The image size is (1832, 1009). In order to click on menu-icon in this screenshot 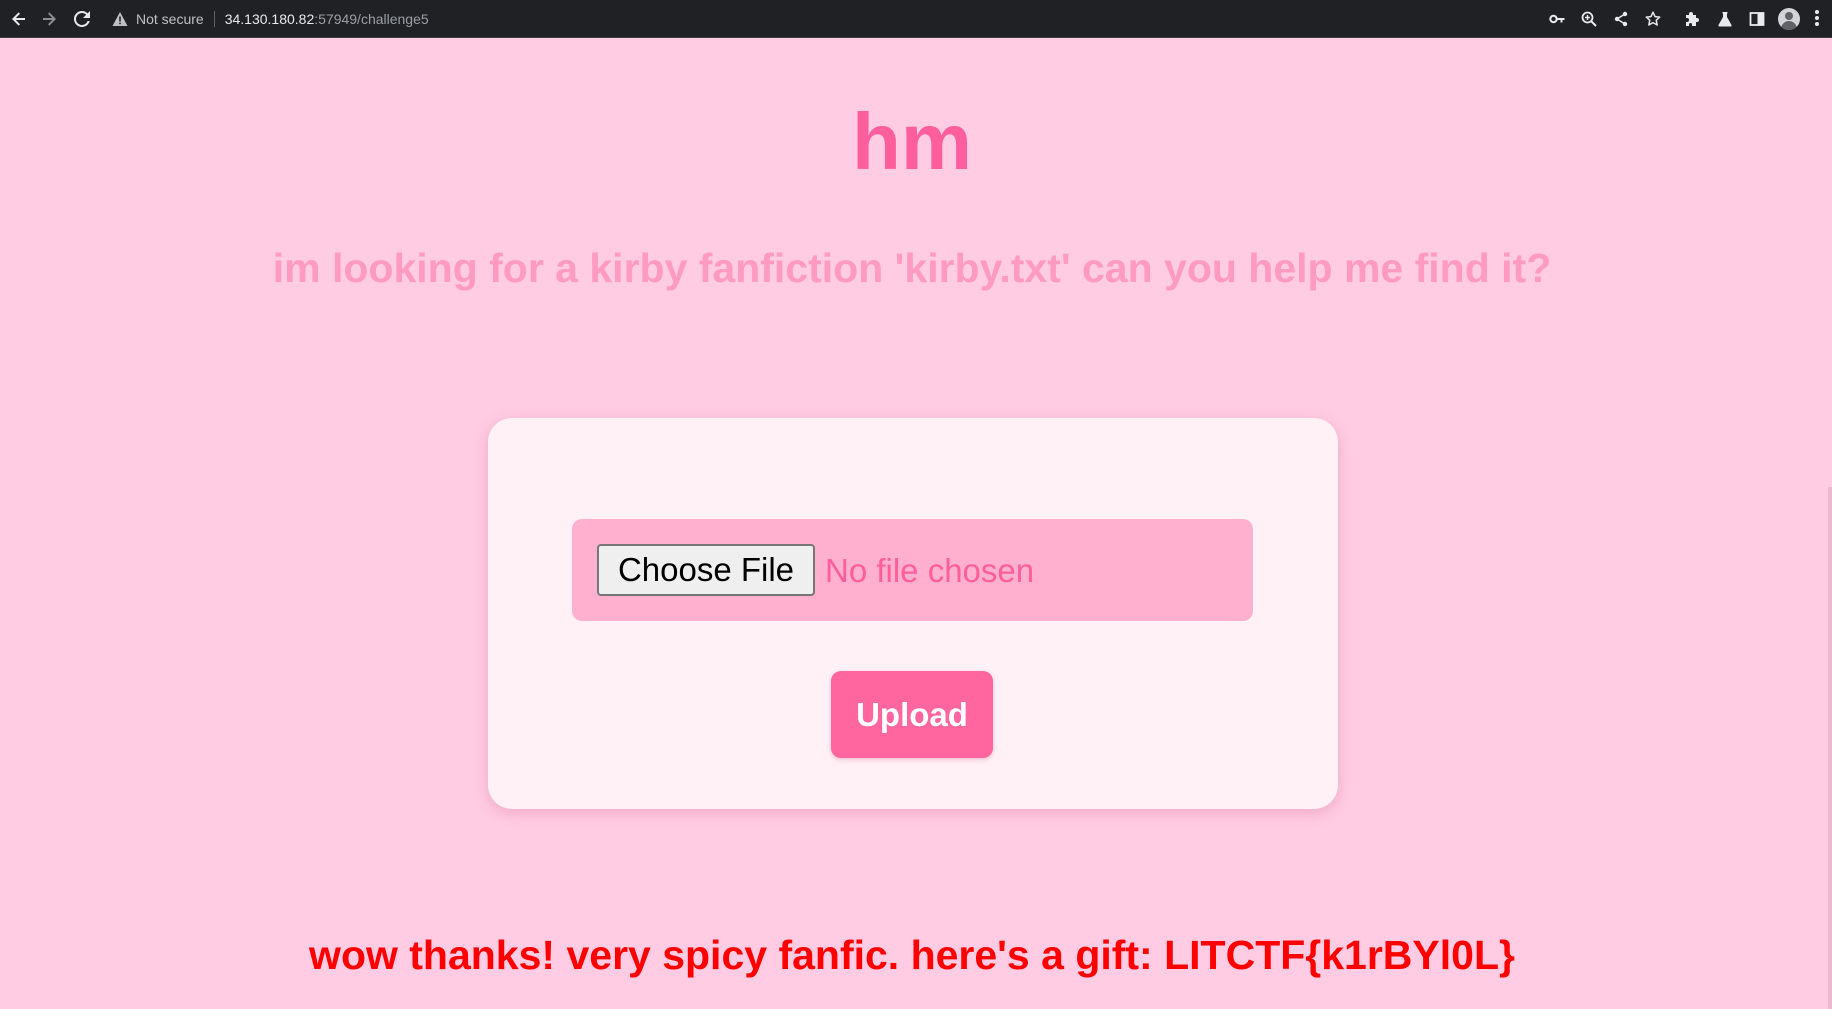, I will do `click(1817, 19)`.